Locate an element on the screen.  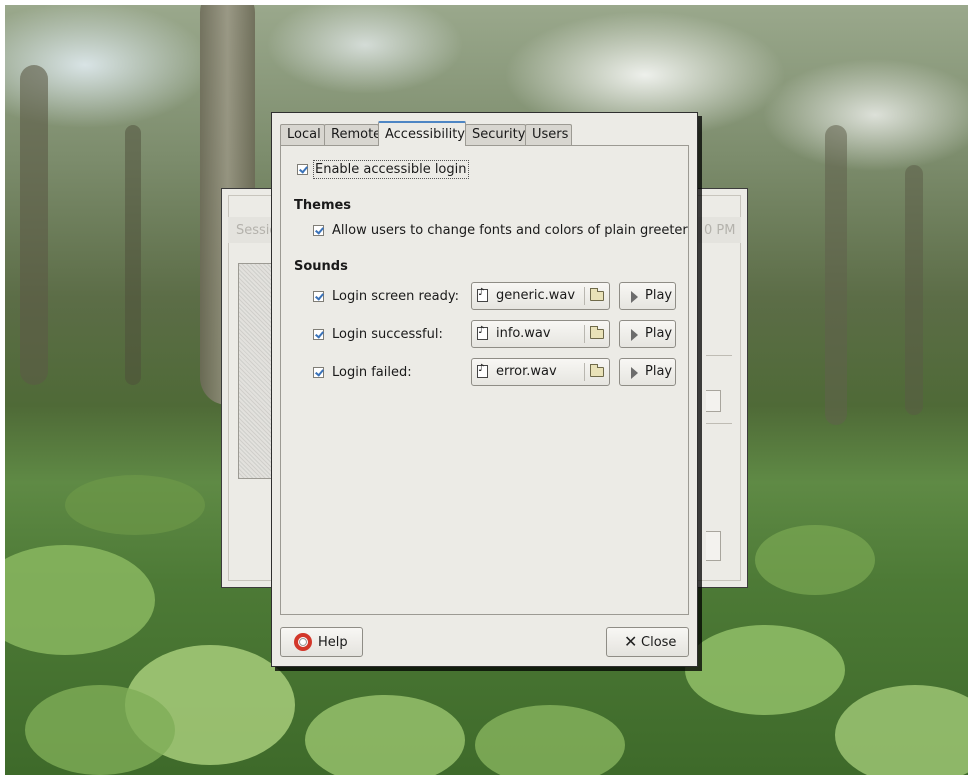
login-successful-checkbox is located at coordinates (318, 334).